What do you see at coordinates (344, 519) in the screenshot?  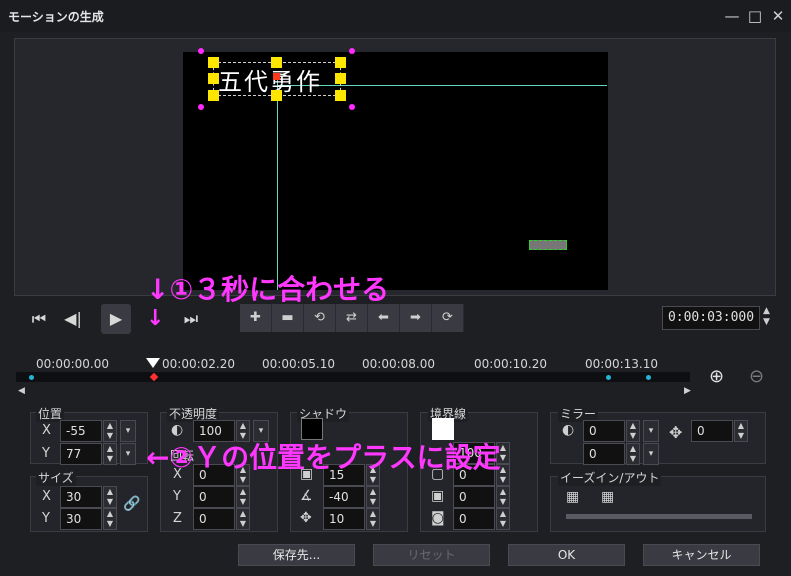 I see `shadow-distance-input: 10` at bounding box center [344, 519].